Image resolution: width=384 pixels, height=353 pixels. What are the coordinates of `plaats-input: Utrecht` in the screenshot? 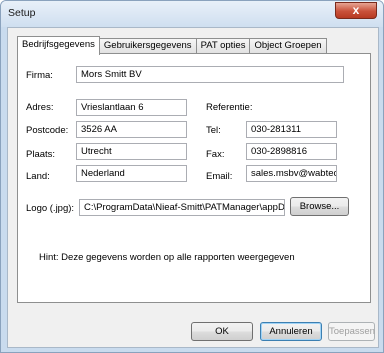 It's located at (131, 151).